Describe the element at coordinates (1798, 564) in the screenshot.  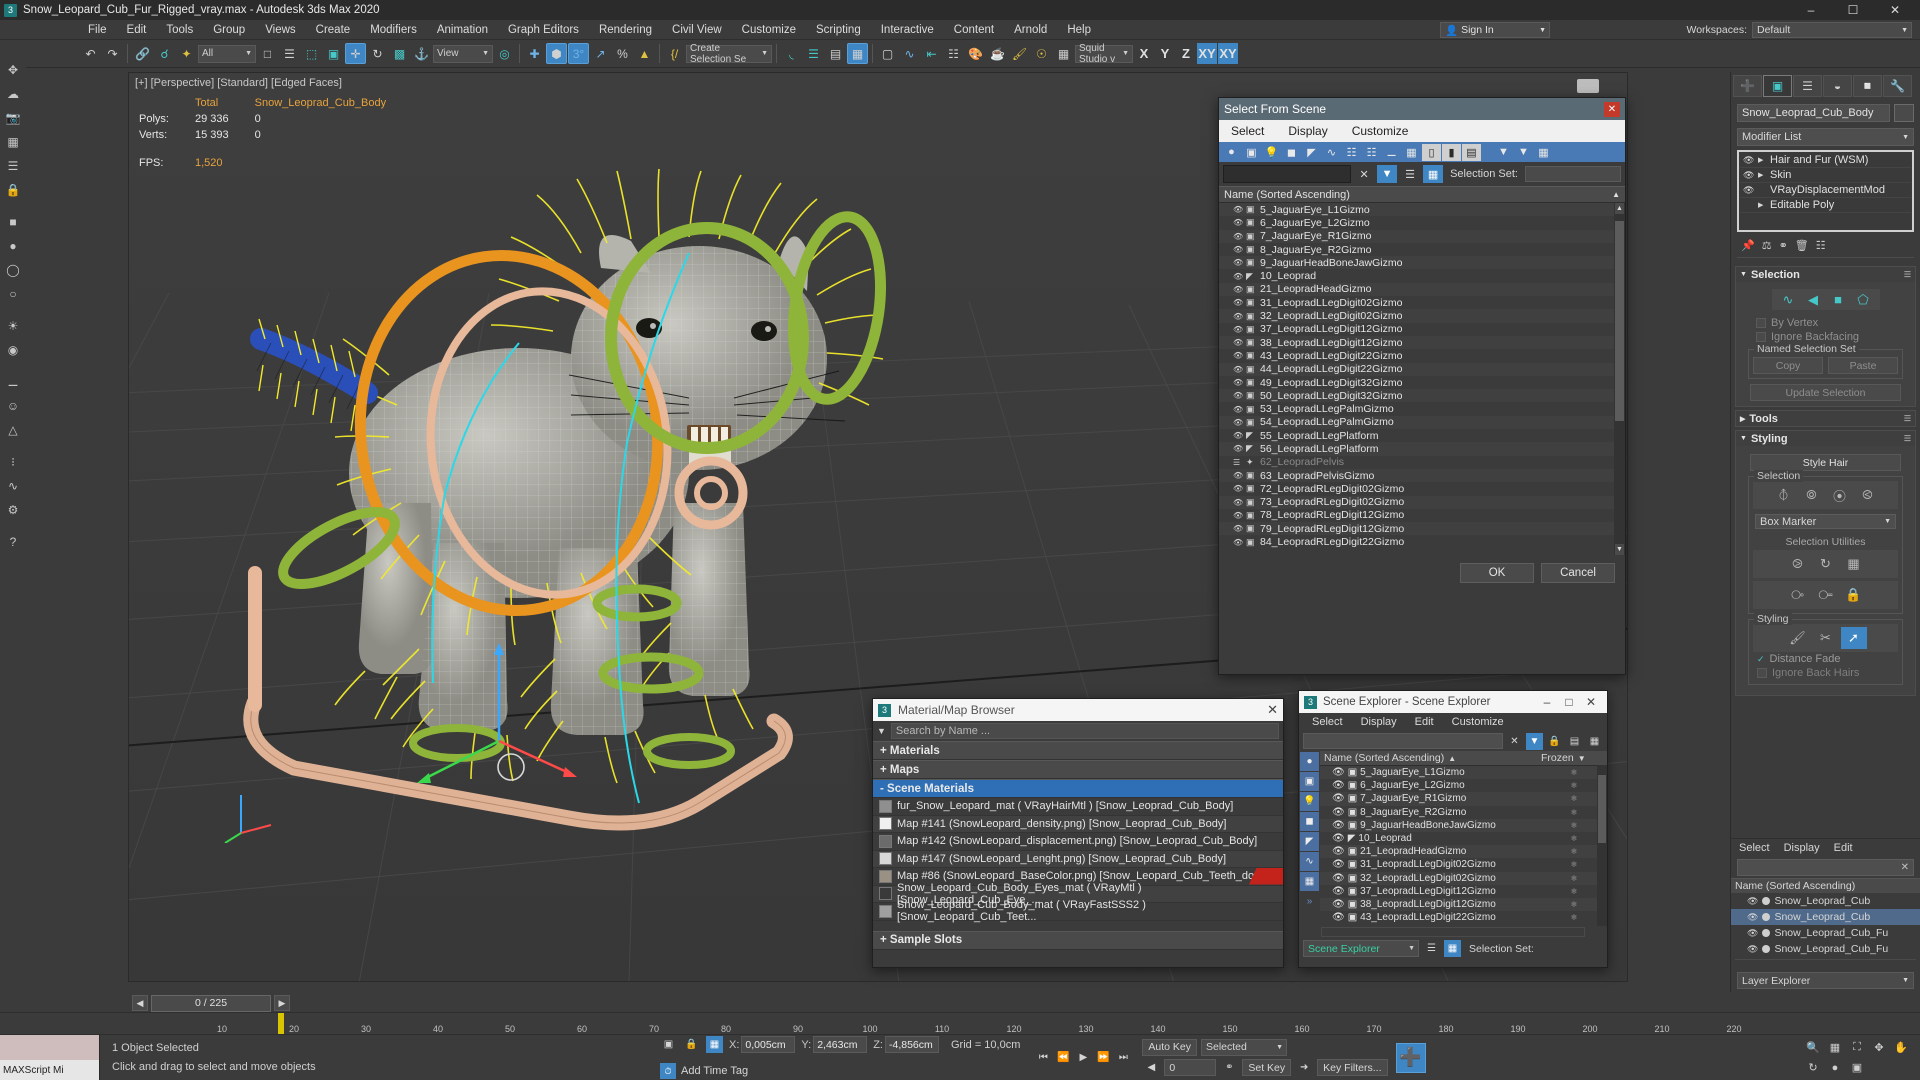
I see `invert-selection-icon: ⧁` at that location.